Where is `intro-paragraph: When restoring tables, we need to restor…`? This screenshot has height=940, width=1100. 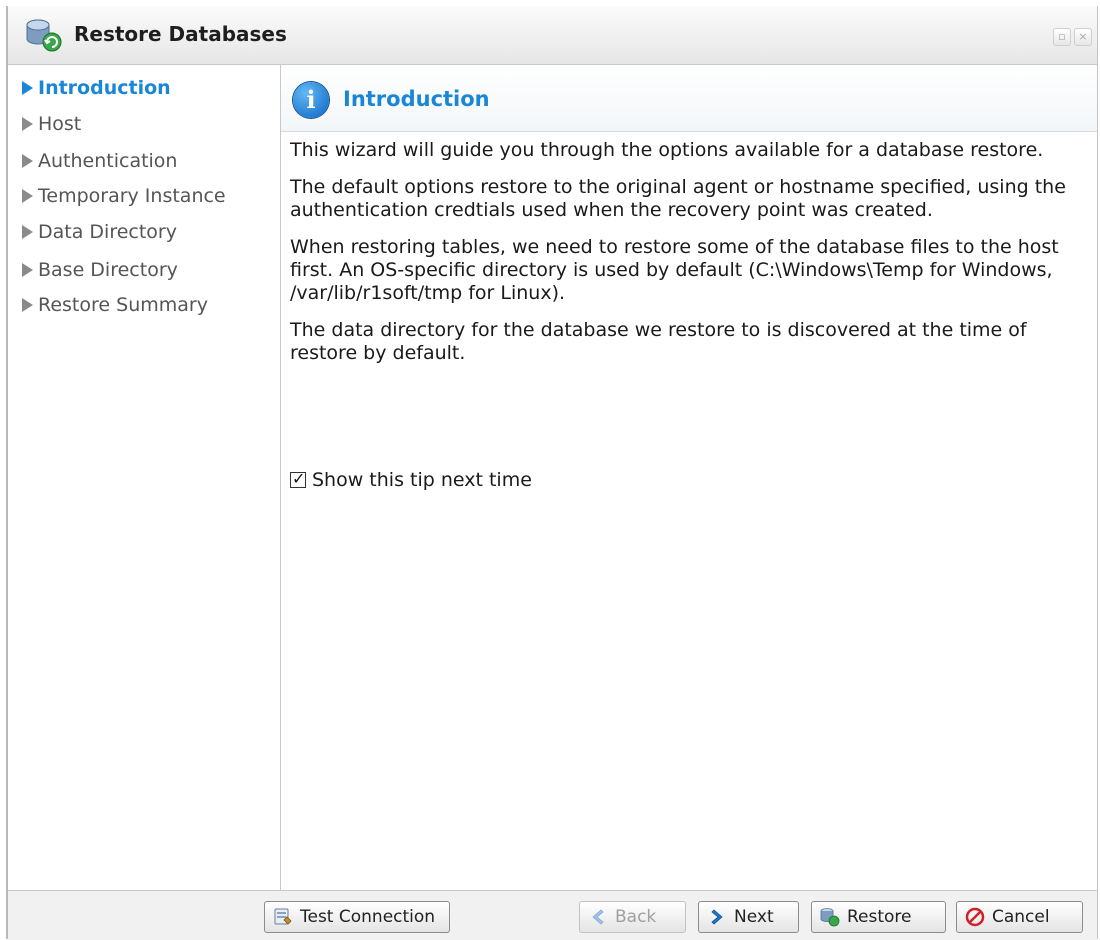 intro-paragraph: When restoring tables, we need to restor… is located at coordinates (674, 270).